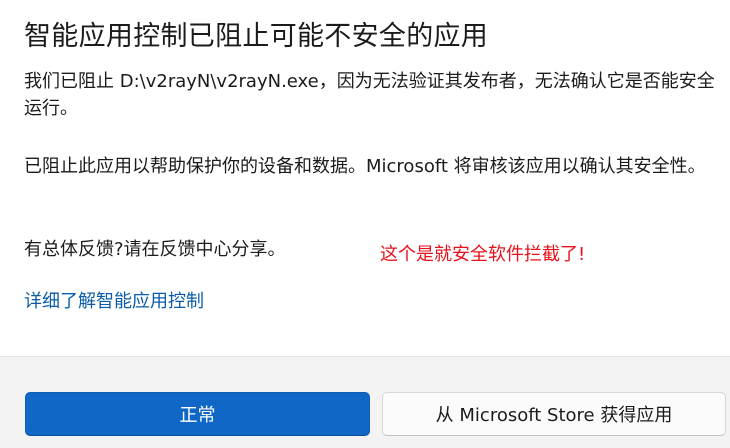 Image resolution: width=730 pixels, height=448 pixels. What do you see at coordinates (554, 414) in the screenshot?
I see `get-from-store-button: 从 Microsoft Store 获得应用` at bounding box center [554, 414].